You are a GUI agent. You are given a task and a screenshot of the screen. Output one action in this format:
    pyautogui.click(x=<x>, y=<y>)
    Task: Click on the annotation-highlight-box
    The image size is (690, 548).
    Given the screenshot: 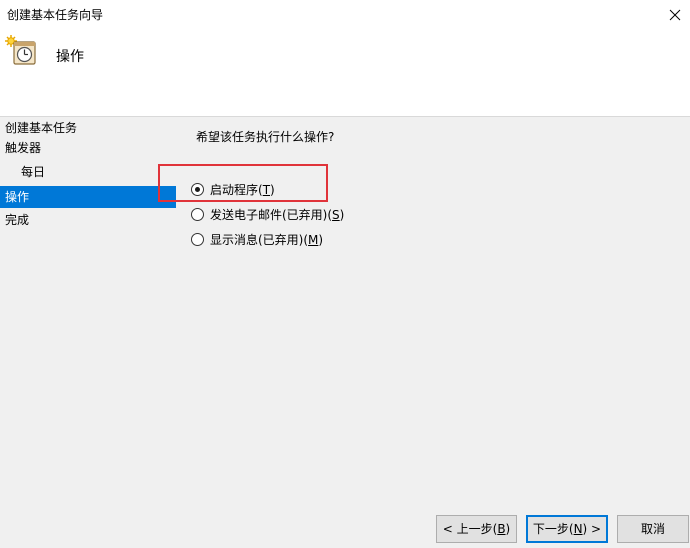 What is the action you would take?
    pyautogui.click(x=243, y=183)
    